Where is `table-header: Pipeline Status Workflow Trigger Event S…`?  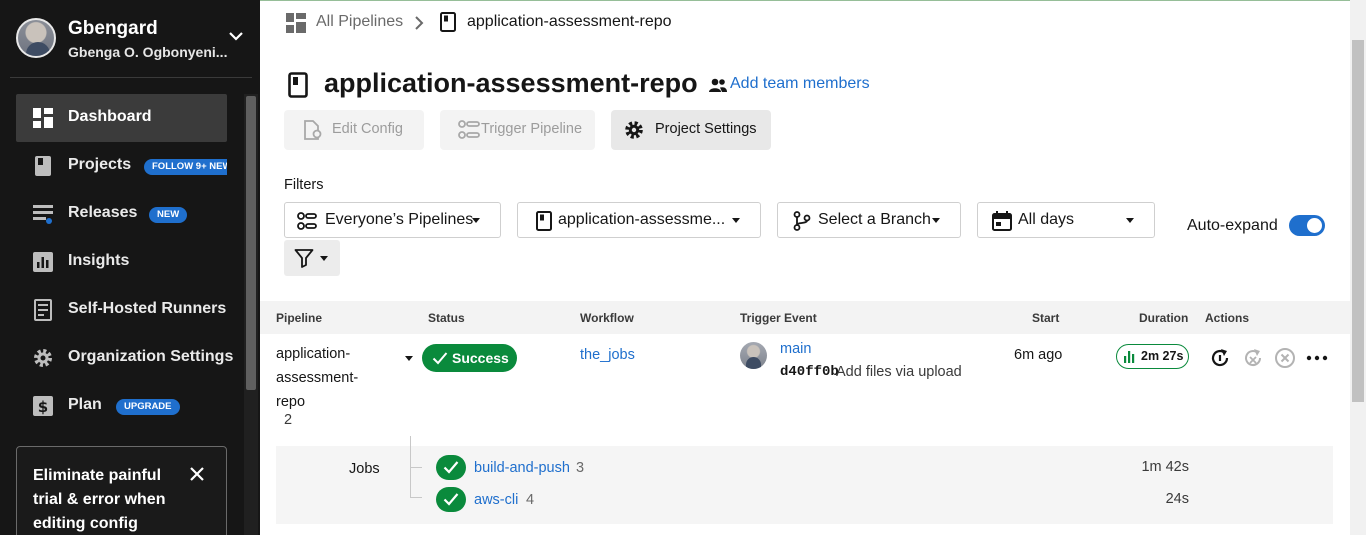
table-header: Pipeline Status Workflow Trigger Event S… is located at coordinates (805, 317).